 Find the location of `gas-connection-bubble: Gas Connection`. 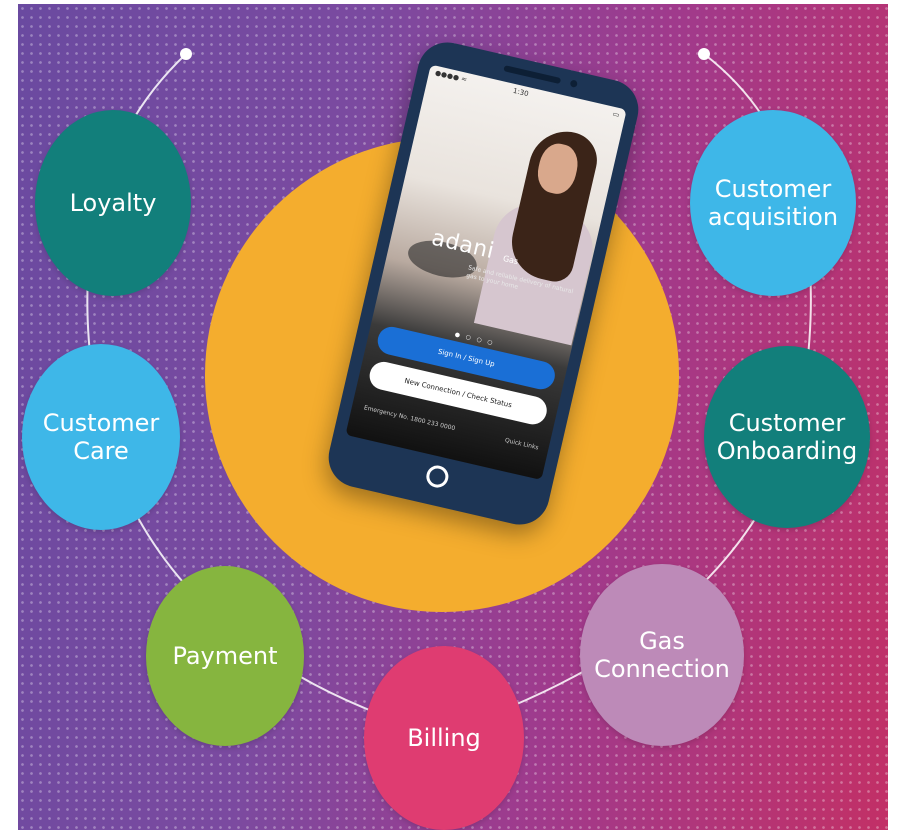

gas-connection-bubble: Gas Connection is located at coordinates (662, 655).